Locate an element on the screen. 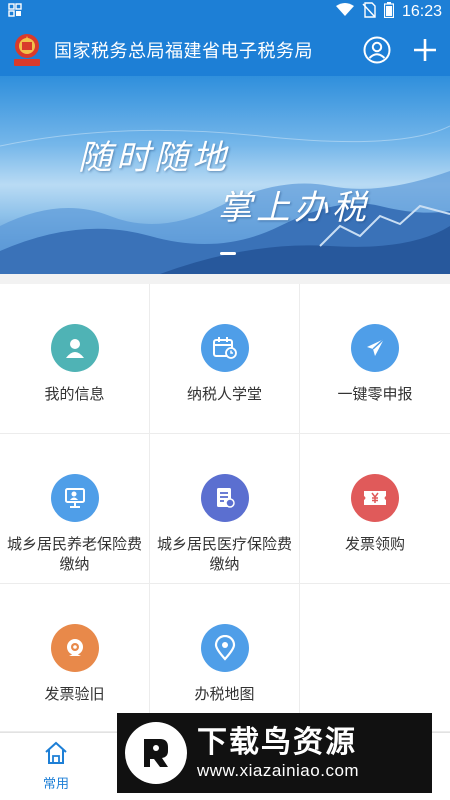 The height and width of the screenshot is (800, 450). app-title: 国家税务总局福建省电子税务局 is located at coordinates (183, 51).